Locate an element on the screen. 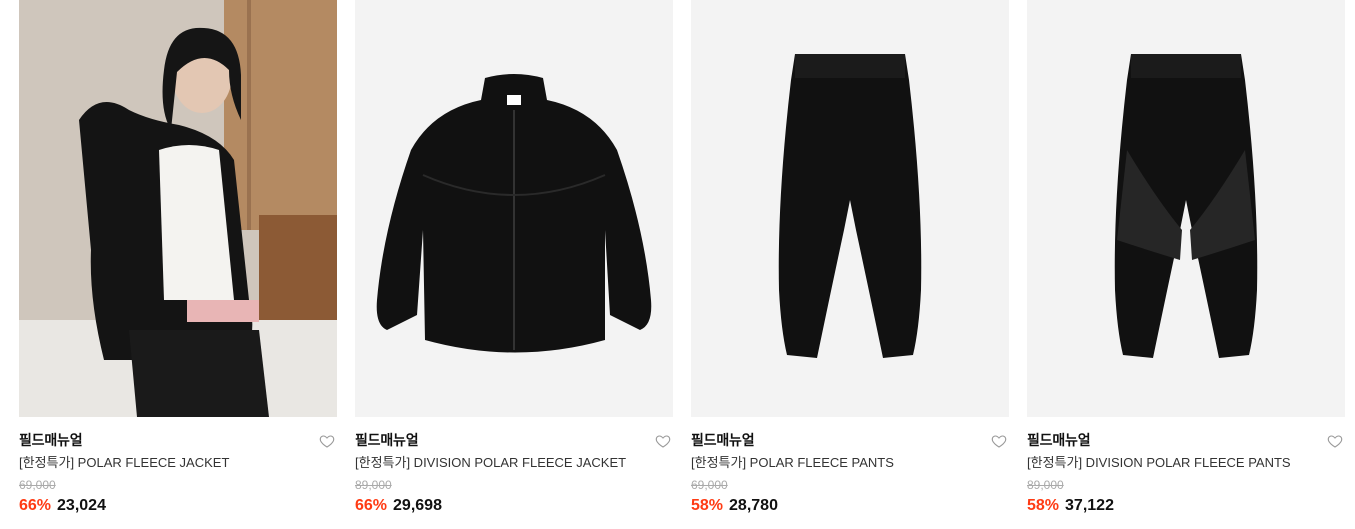 The image size is (1355, 529). product-title: [한정특가] POLAR FLEECE JACKET is located at coordinates (178, 463).